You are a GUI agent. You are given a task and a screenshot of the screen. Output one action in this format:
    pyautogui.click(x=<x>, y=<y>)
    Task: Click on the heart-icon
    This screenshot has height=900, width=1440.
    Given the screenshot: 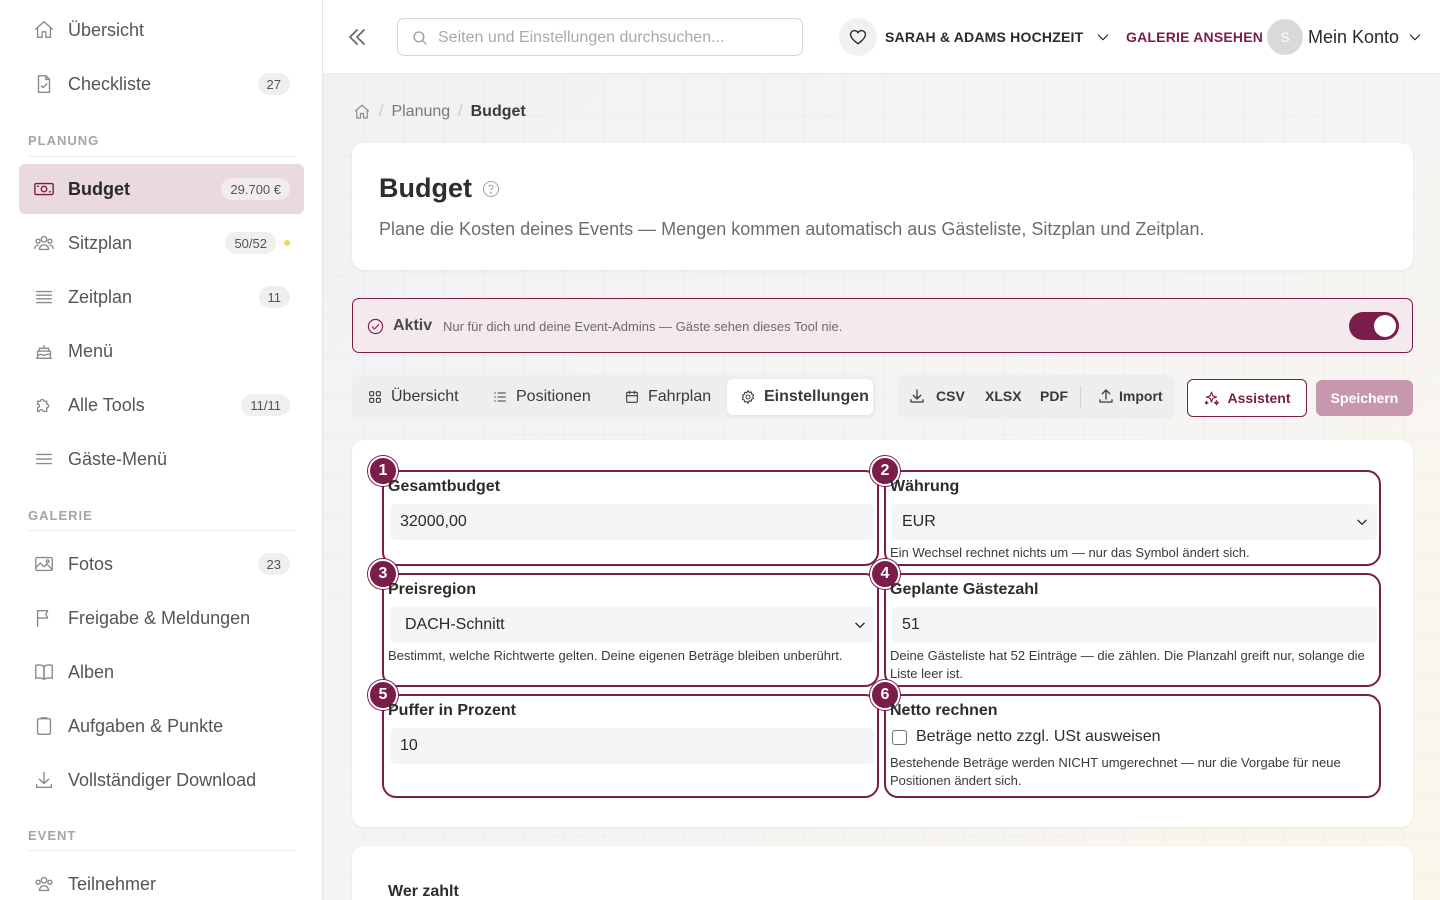 What is the action you would take?
    pyautogui.click(x=858, y=37)
    